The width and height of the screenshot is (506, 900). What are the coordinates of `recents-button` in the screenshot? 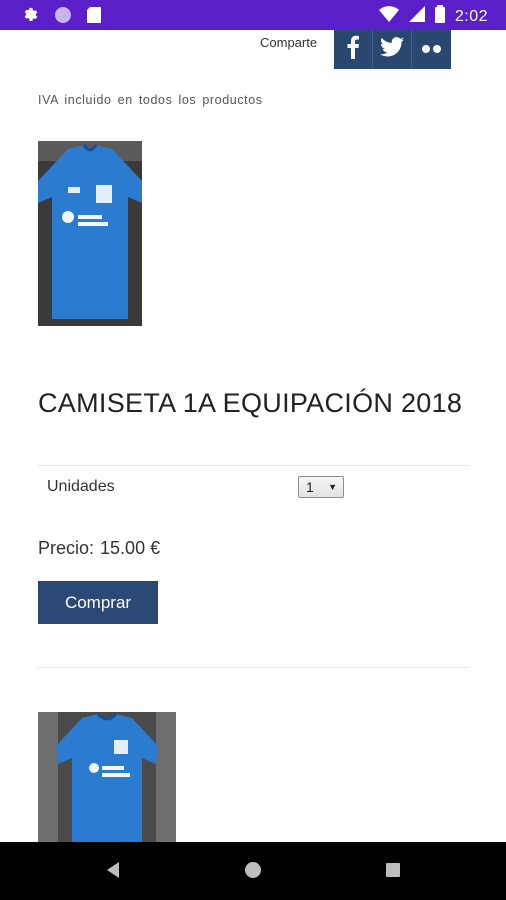 It's located at (393, 872).